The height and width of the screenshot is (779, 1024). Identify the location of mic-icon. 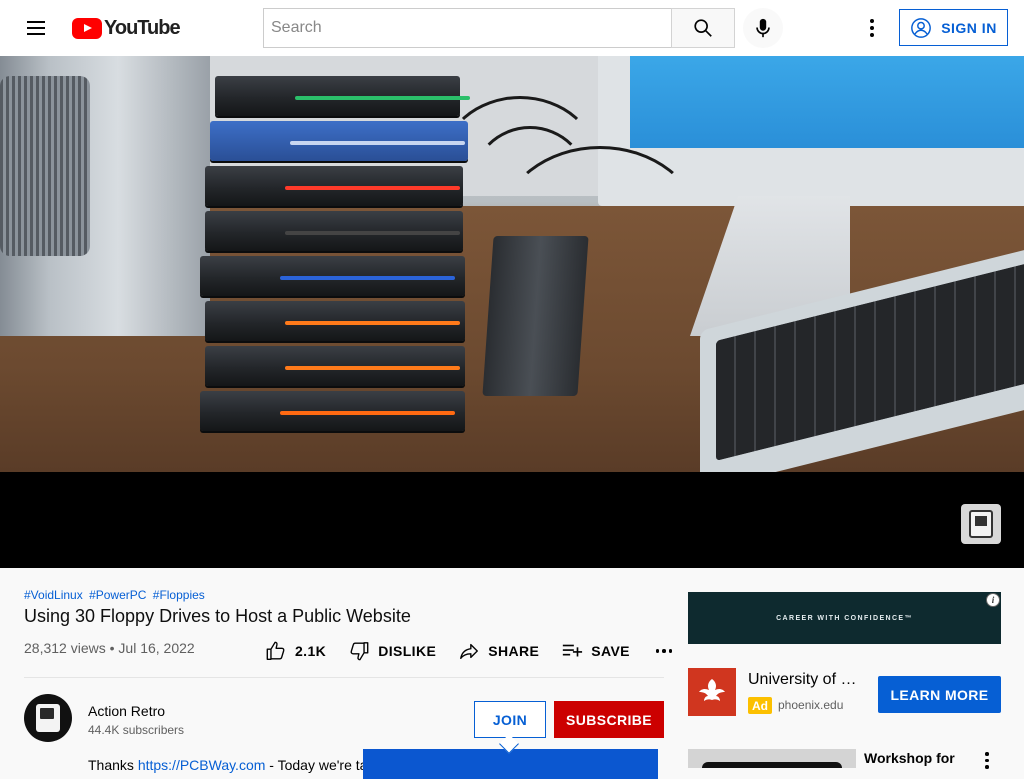
(763, 28).